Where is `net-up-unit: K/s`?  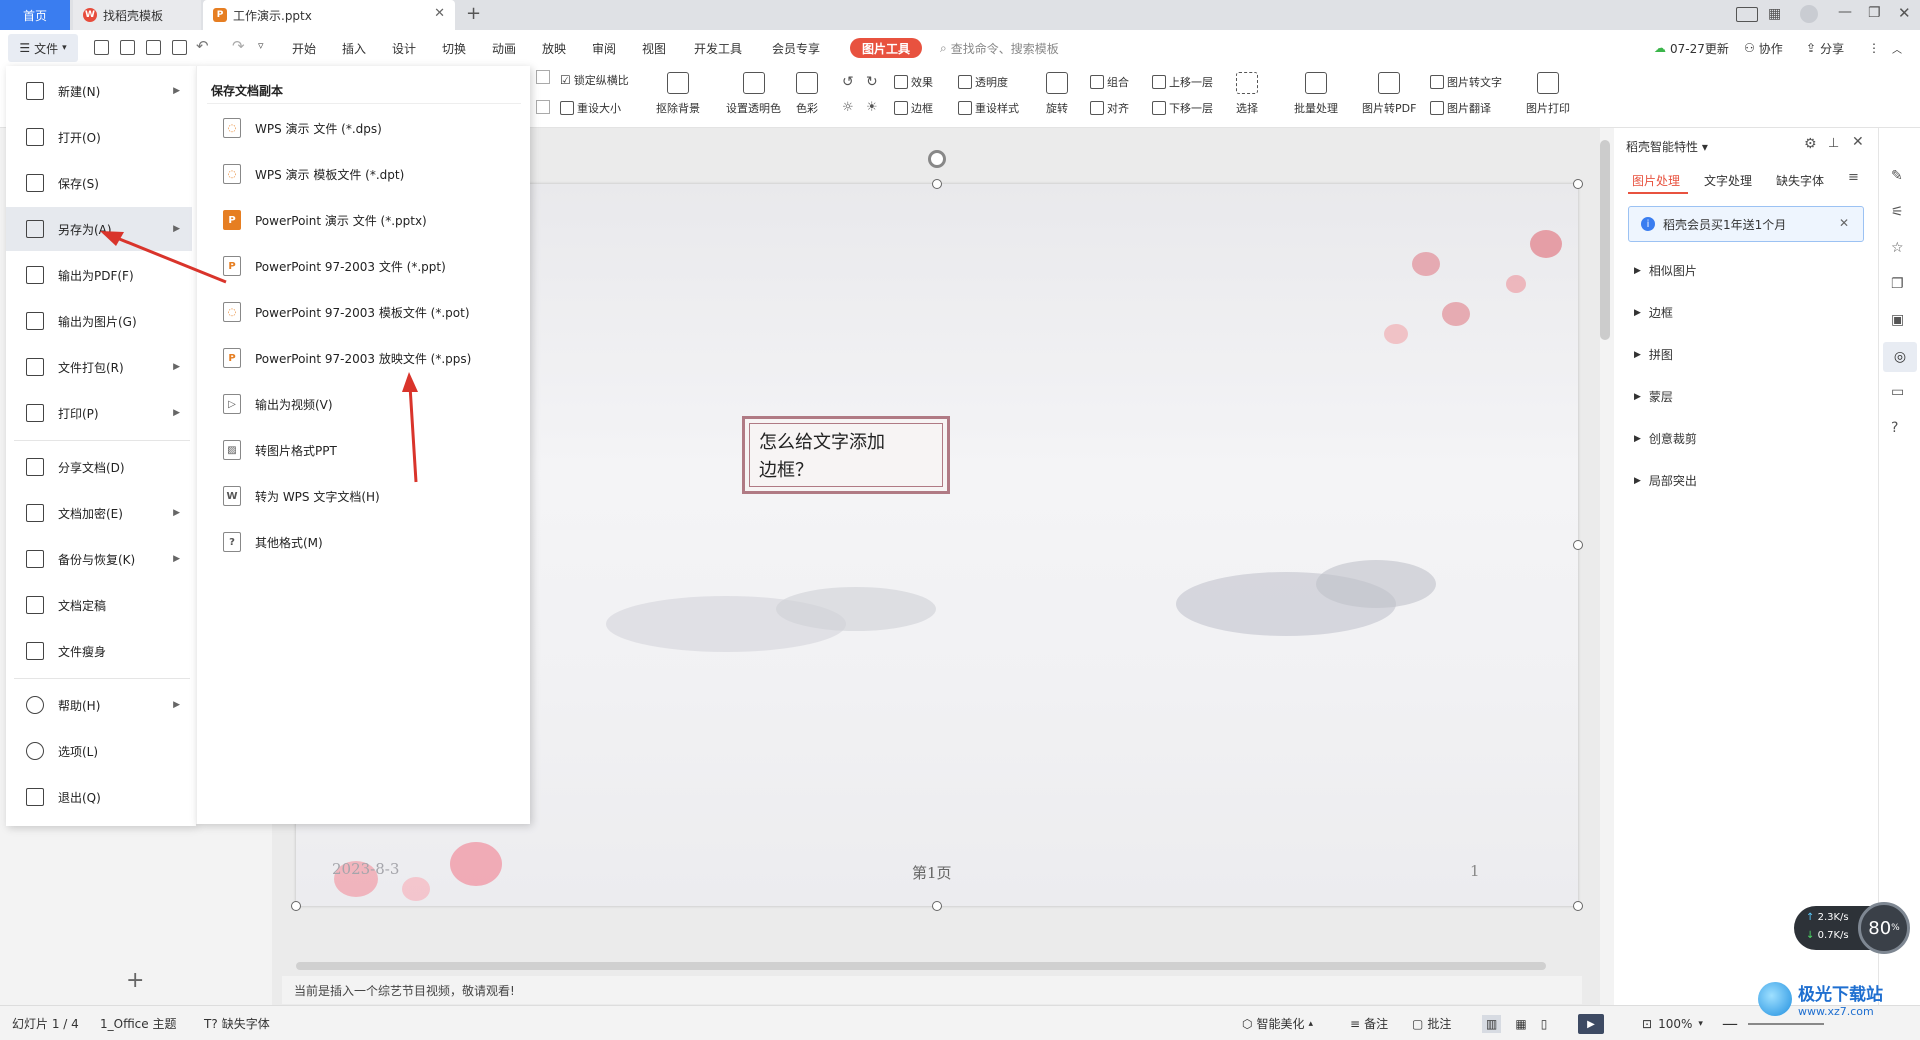
net-up-unit: K/s is located at coordinates (1841, 917).